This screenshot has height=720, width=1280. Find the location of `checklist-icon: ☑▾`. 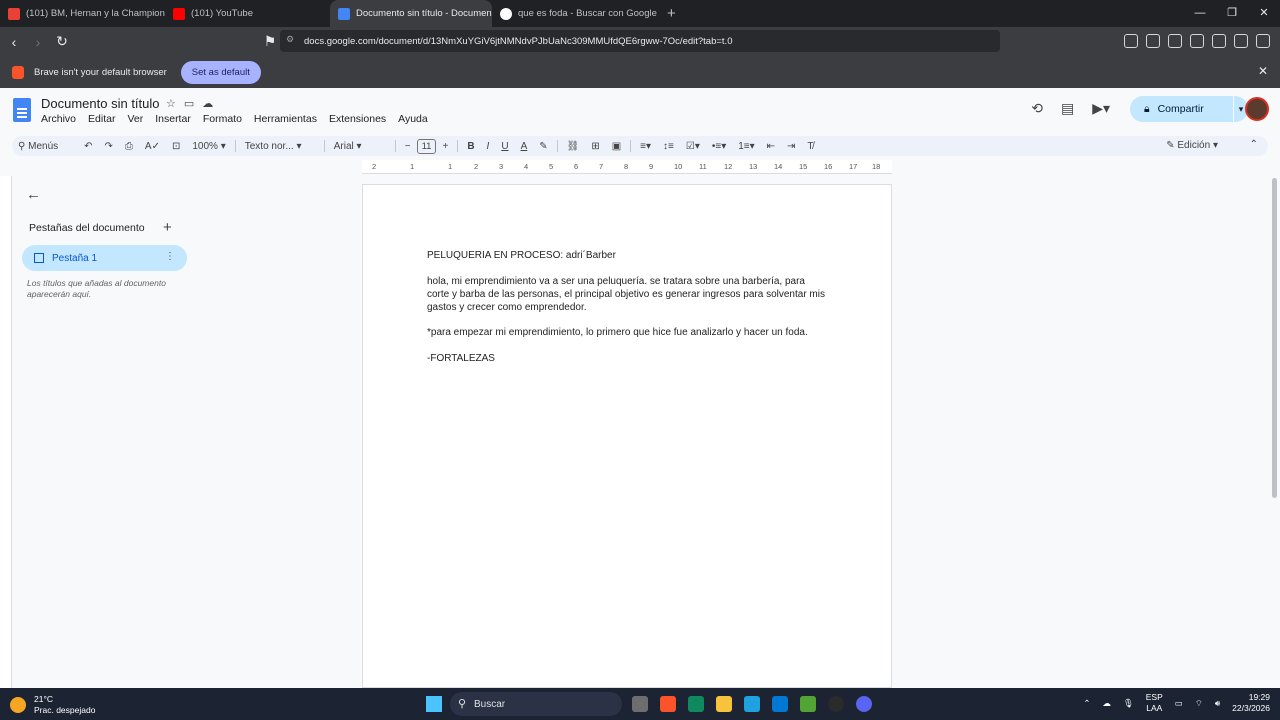

checklist-icon: ☑▾ is located at coordinates (693, 146).